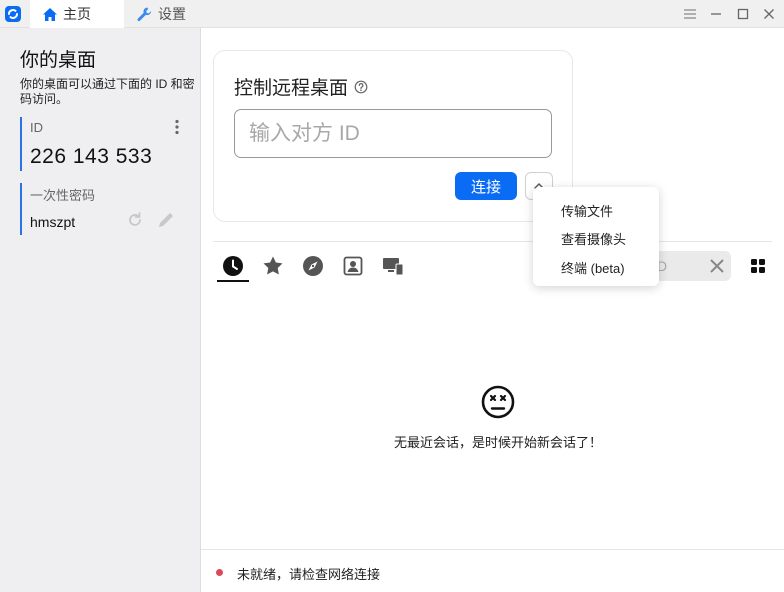 This screenshot has height=592, width=784. Describe the element at coordinates (144, 13) in the screenshot. I see `wrench-icon` at that location.